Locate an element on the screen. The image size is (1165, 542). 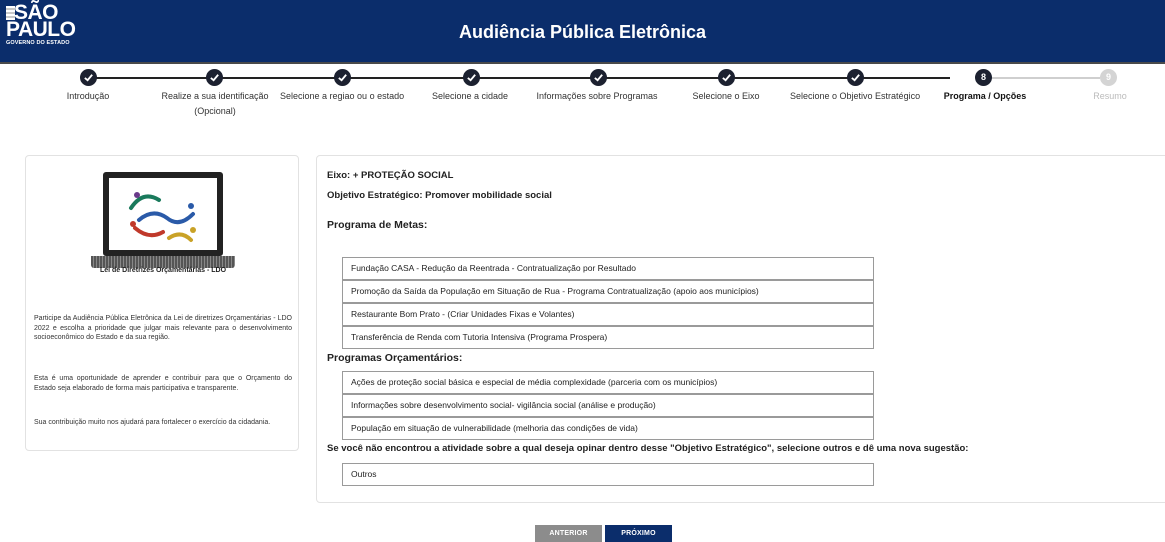
step-label-identificacao: Realize a sua identificação (Opcional) is located at coordinates (215, 104).